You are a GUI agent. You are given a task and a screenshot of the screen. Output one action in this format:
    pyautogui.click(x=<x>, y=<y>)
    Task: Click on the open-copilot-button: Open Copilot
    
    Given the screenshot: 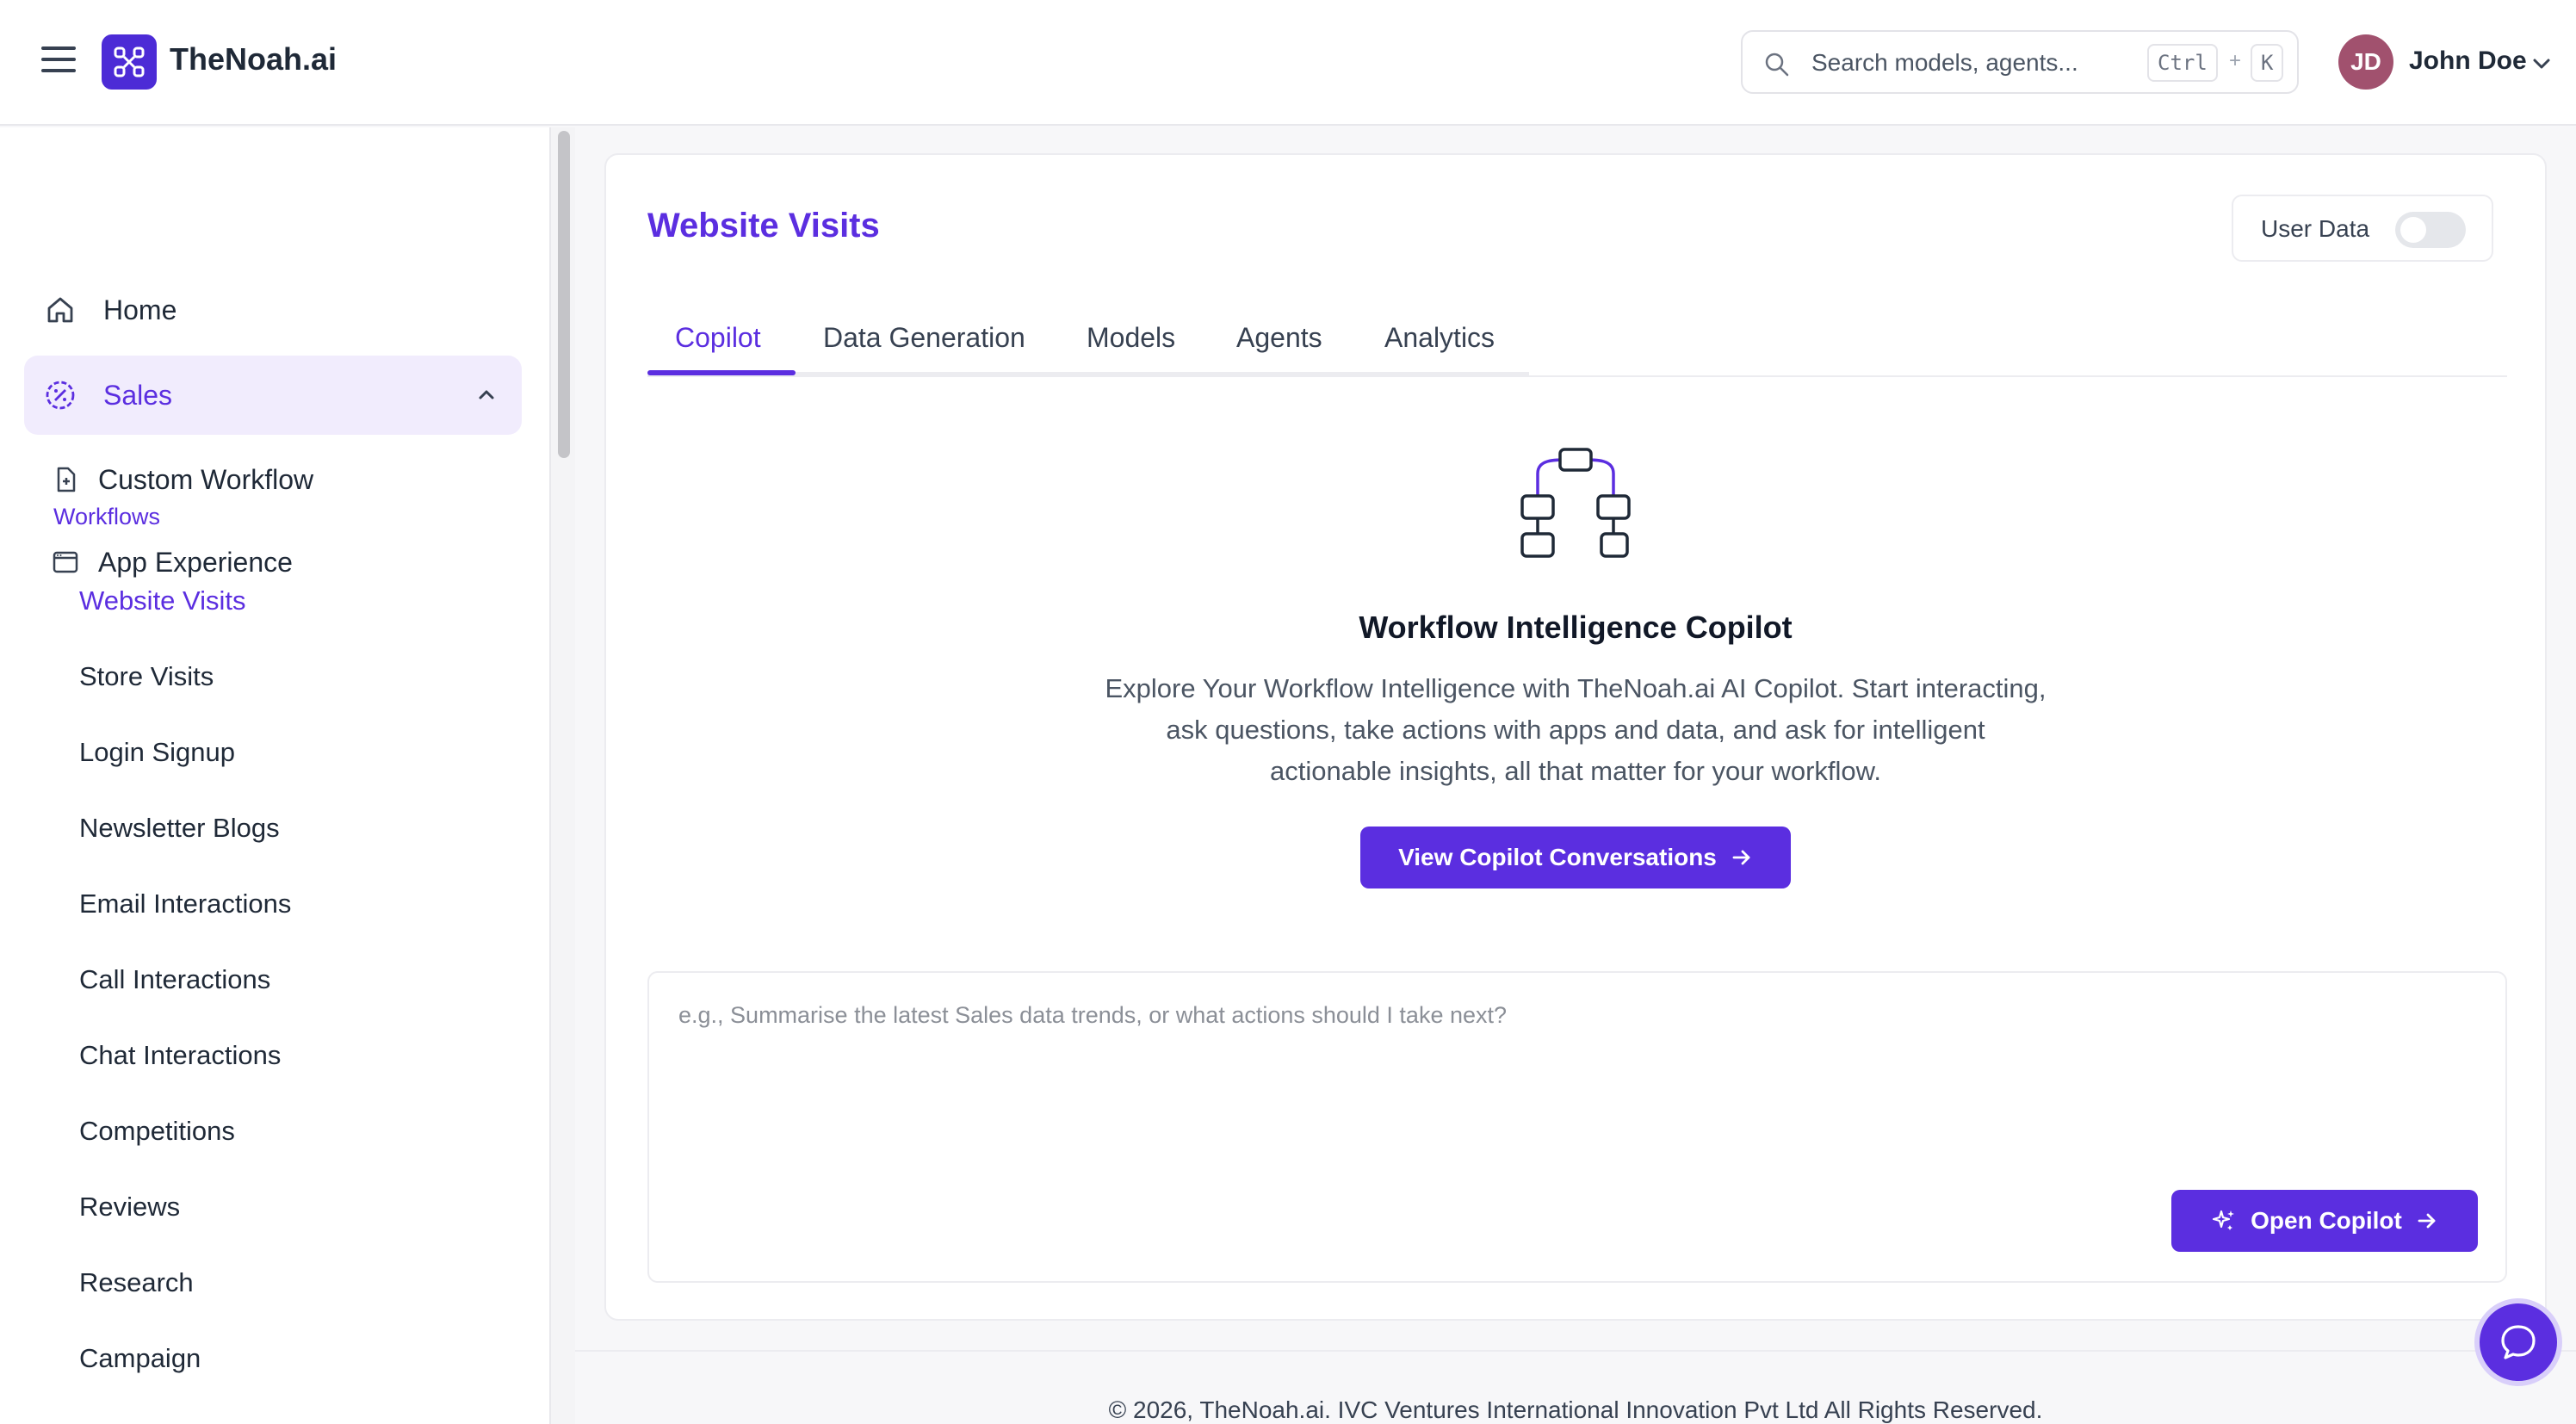 What is the action you would take?
    pyautogui.click(x=2324, y=1221)
    